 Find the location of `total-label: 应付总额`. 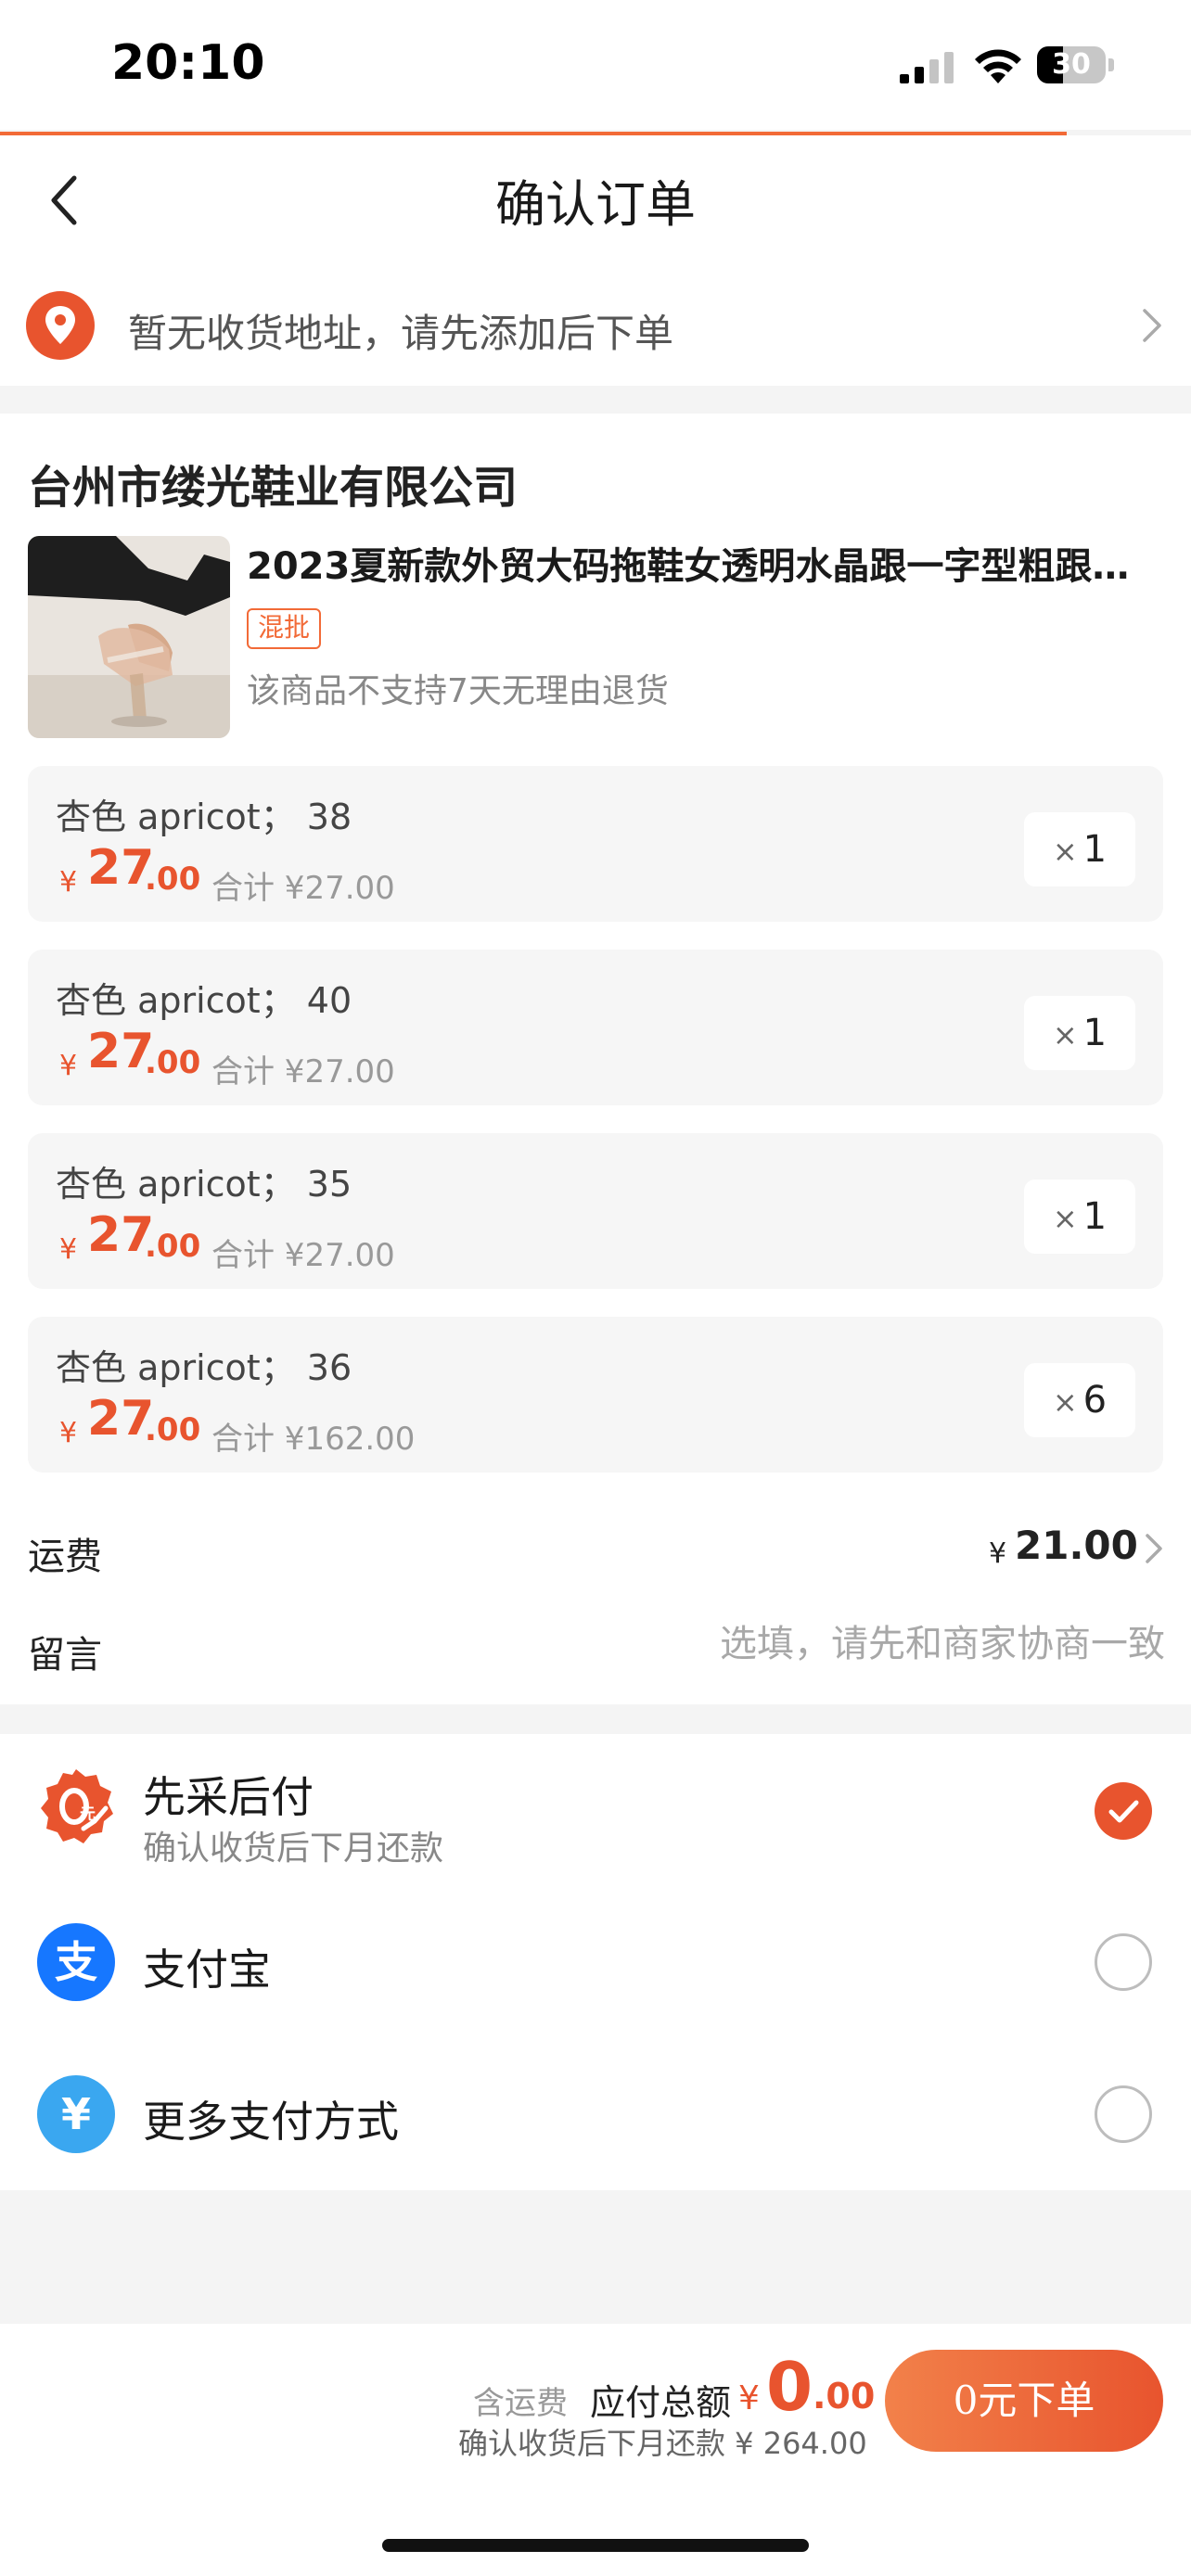

total-label: 应付总额 is located at coordinates (661, 2402).